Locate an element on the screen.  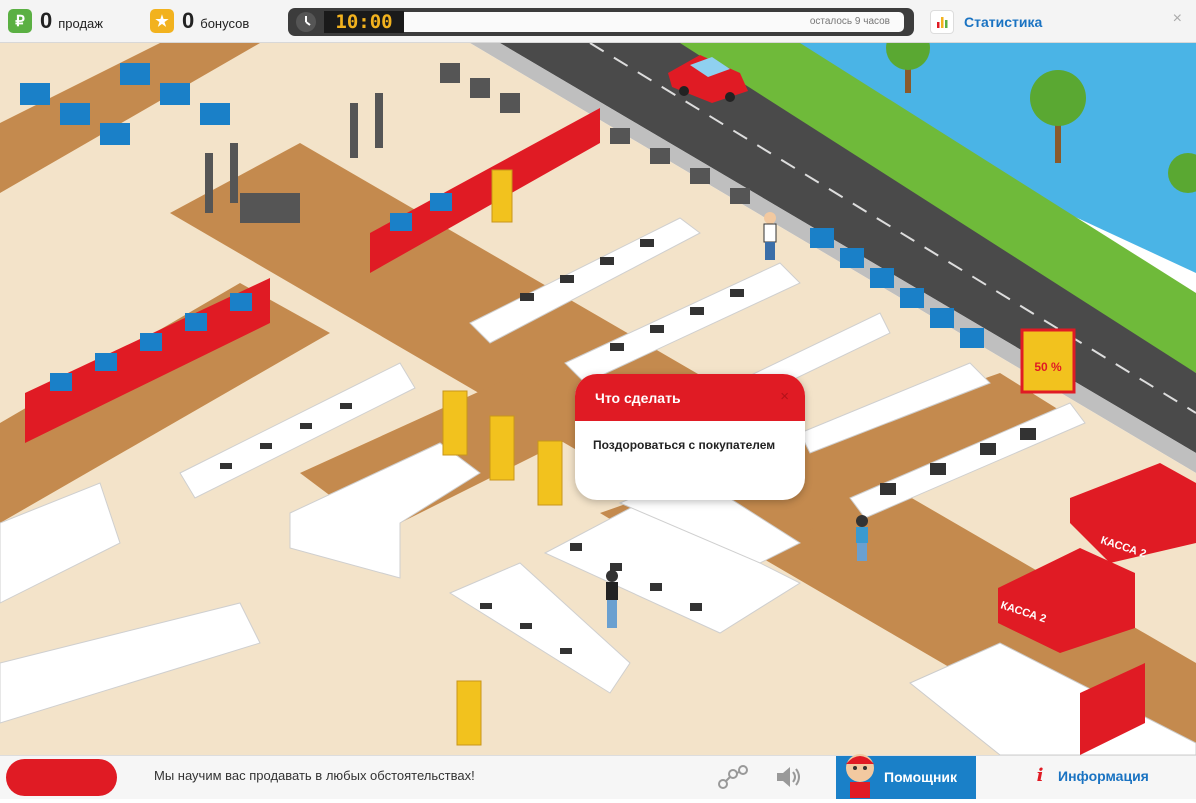
action-pill is located at coordinates (61, 777).